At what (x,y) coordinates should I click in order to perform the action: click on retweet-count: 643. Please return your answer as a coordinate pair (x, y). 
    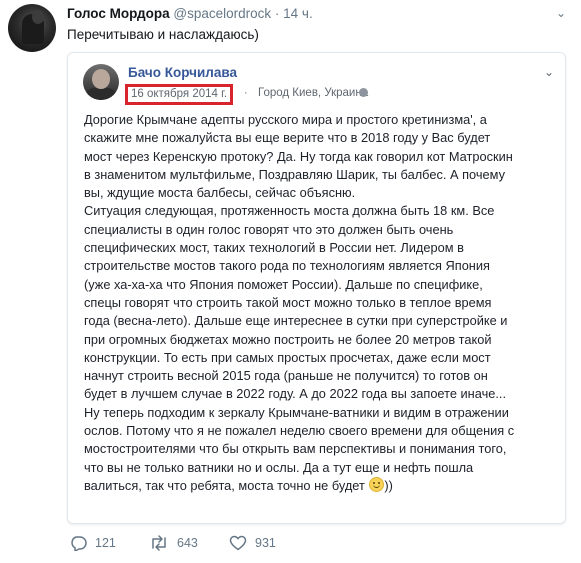
    Looking at the image, I should click on (187, 543).